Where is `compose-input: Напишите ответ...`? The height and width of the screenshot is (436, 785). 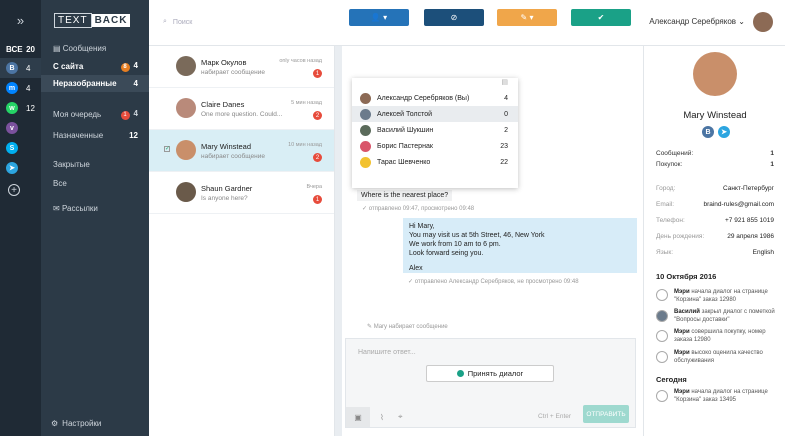 compose-input: Напишите ответ... is located at coordinates (387, 352).